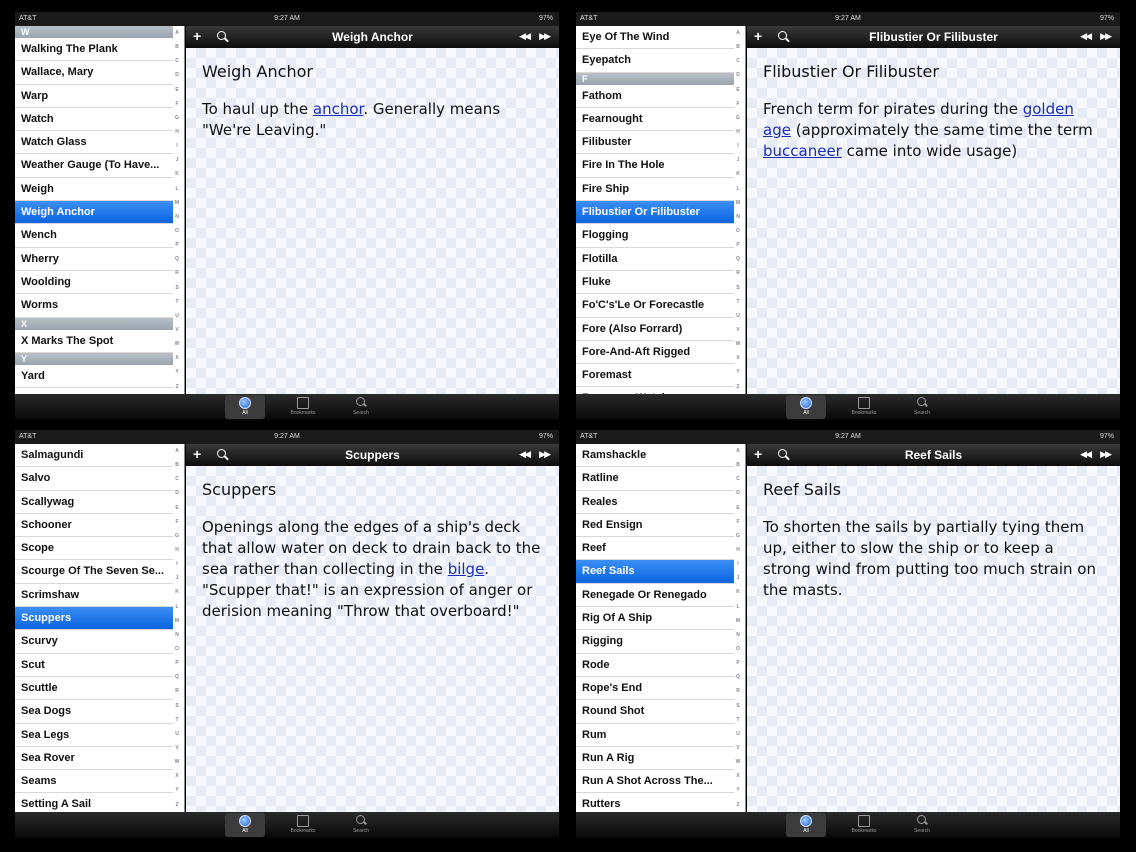 The height and width of the screenshot is (852, 1136). What do you see at coordinates (94, 549) in the screenshot?
I see `list-item: Scope` at bounding box center [94, 549].